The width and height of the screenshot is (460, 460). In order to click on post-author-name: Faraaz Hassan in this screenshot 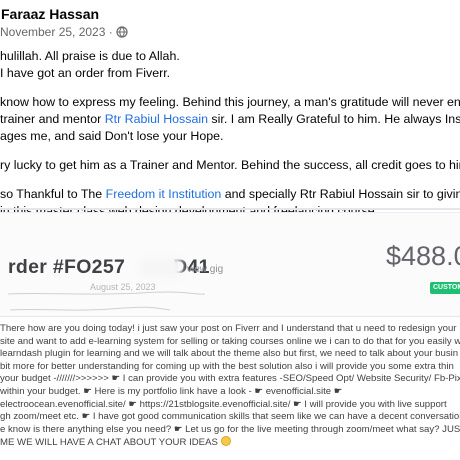, I will do `click(50, 14)`.